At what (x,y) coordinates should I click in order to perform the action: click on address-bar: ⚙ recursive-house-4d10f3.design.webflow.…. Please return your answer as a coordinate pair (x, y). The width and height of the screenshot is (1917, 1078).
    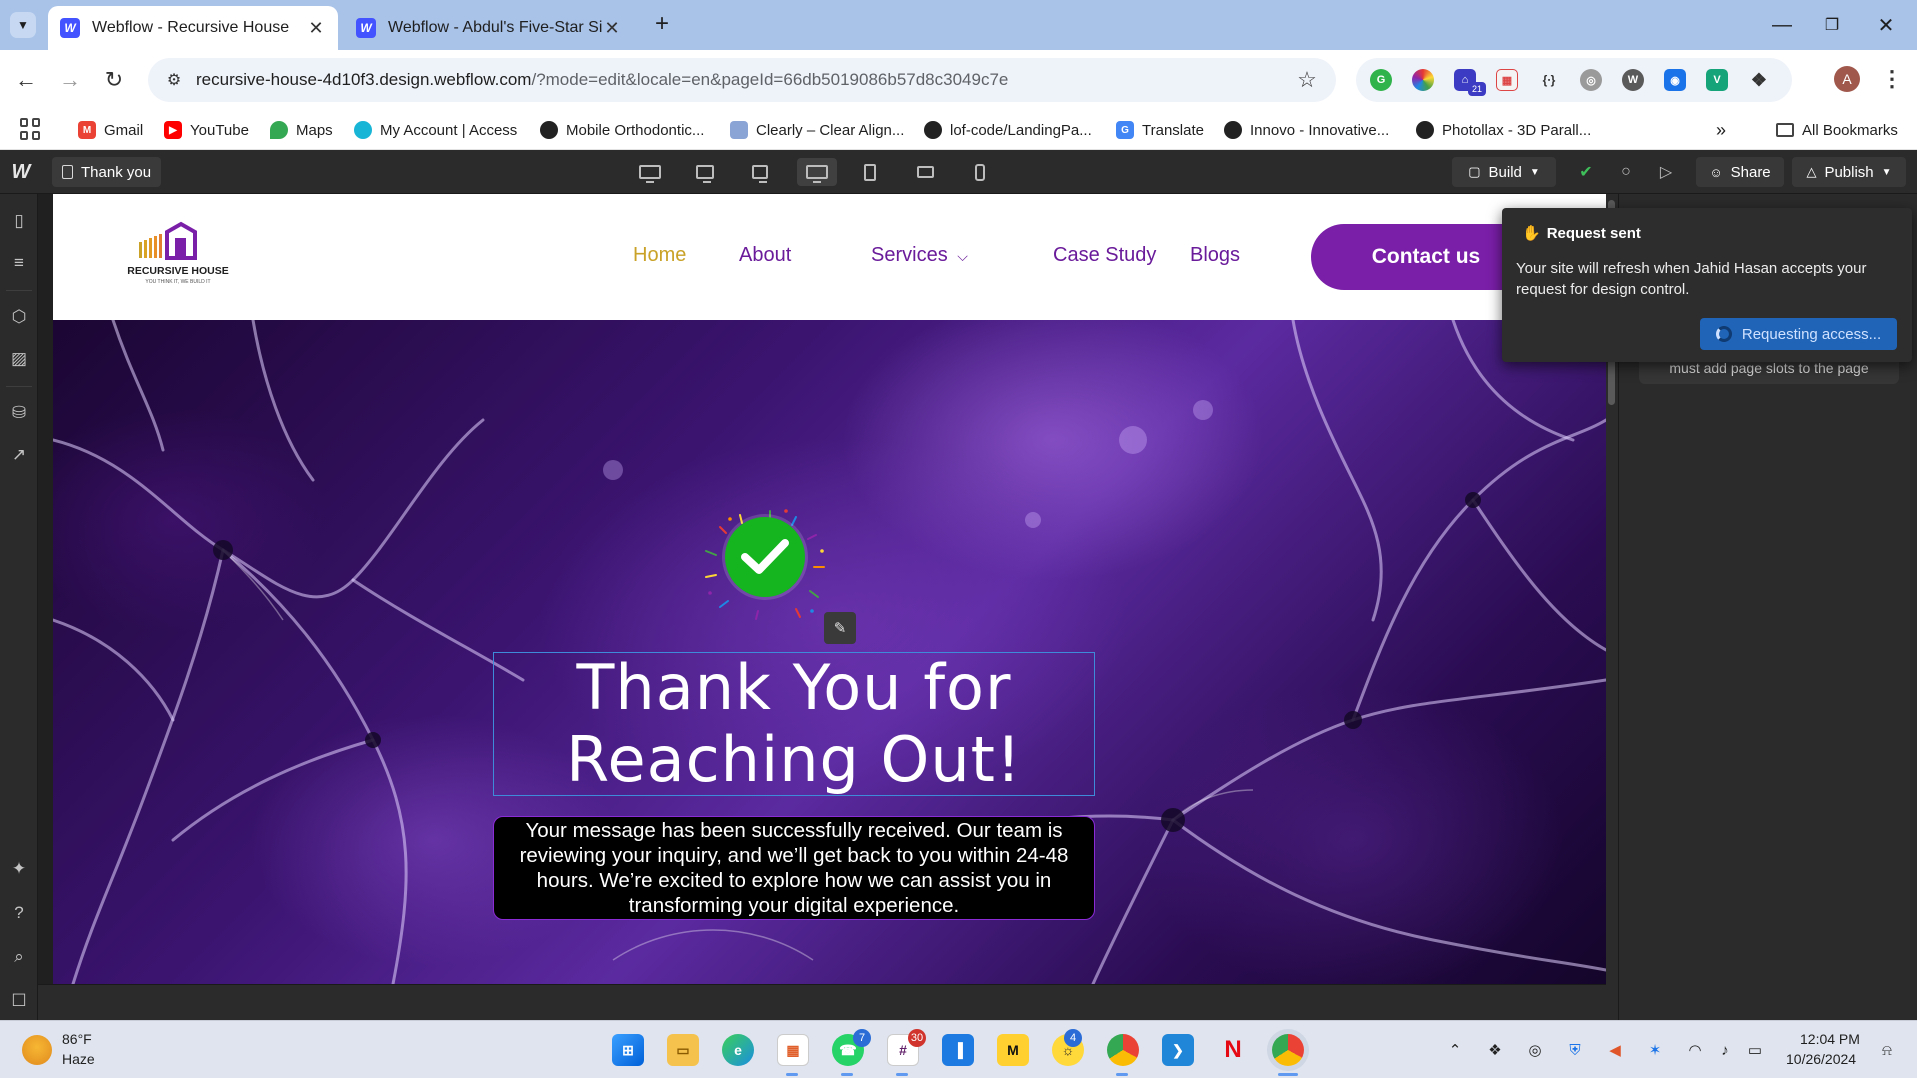
    Looking at the image, I should click on (742, 80).